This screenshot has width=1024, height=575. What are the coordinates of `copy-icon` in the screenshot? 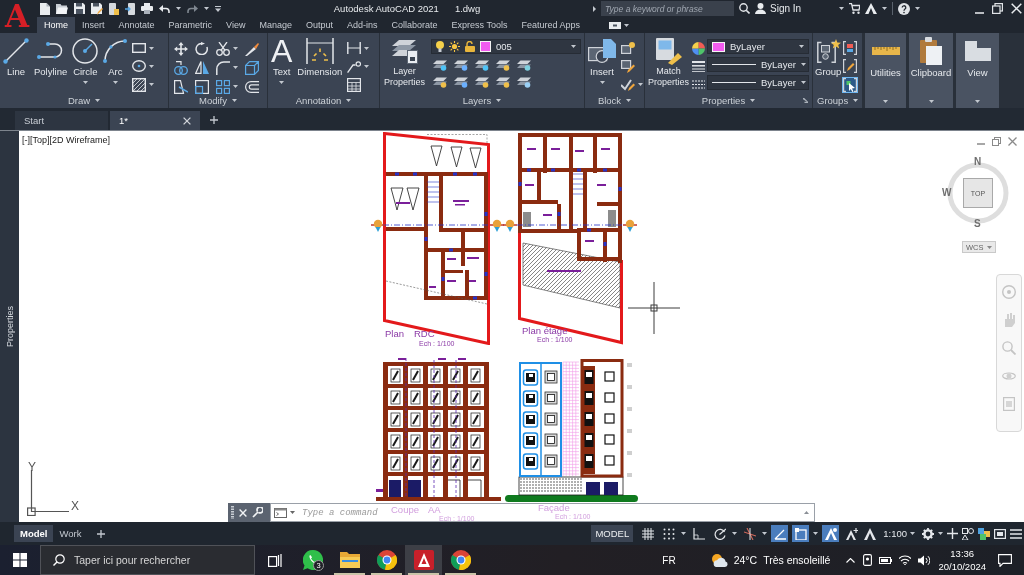 It's located at (181, 67).